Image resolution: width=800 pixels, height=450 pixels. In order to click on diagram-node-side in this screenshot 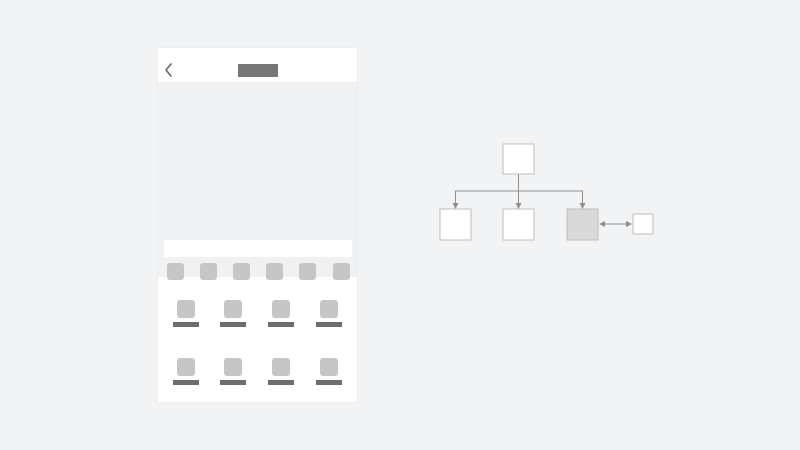, I will do `click(643, 224)`.